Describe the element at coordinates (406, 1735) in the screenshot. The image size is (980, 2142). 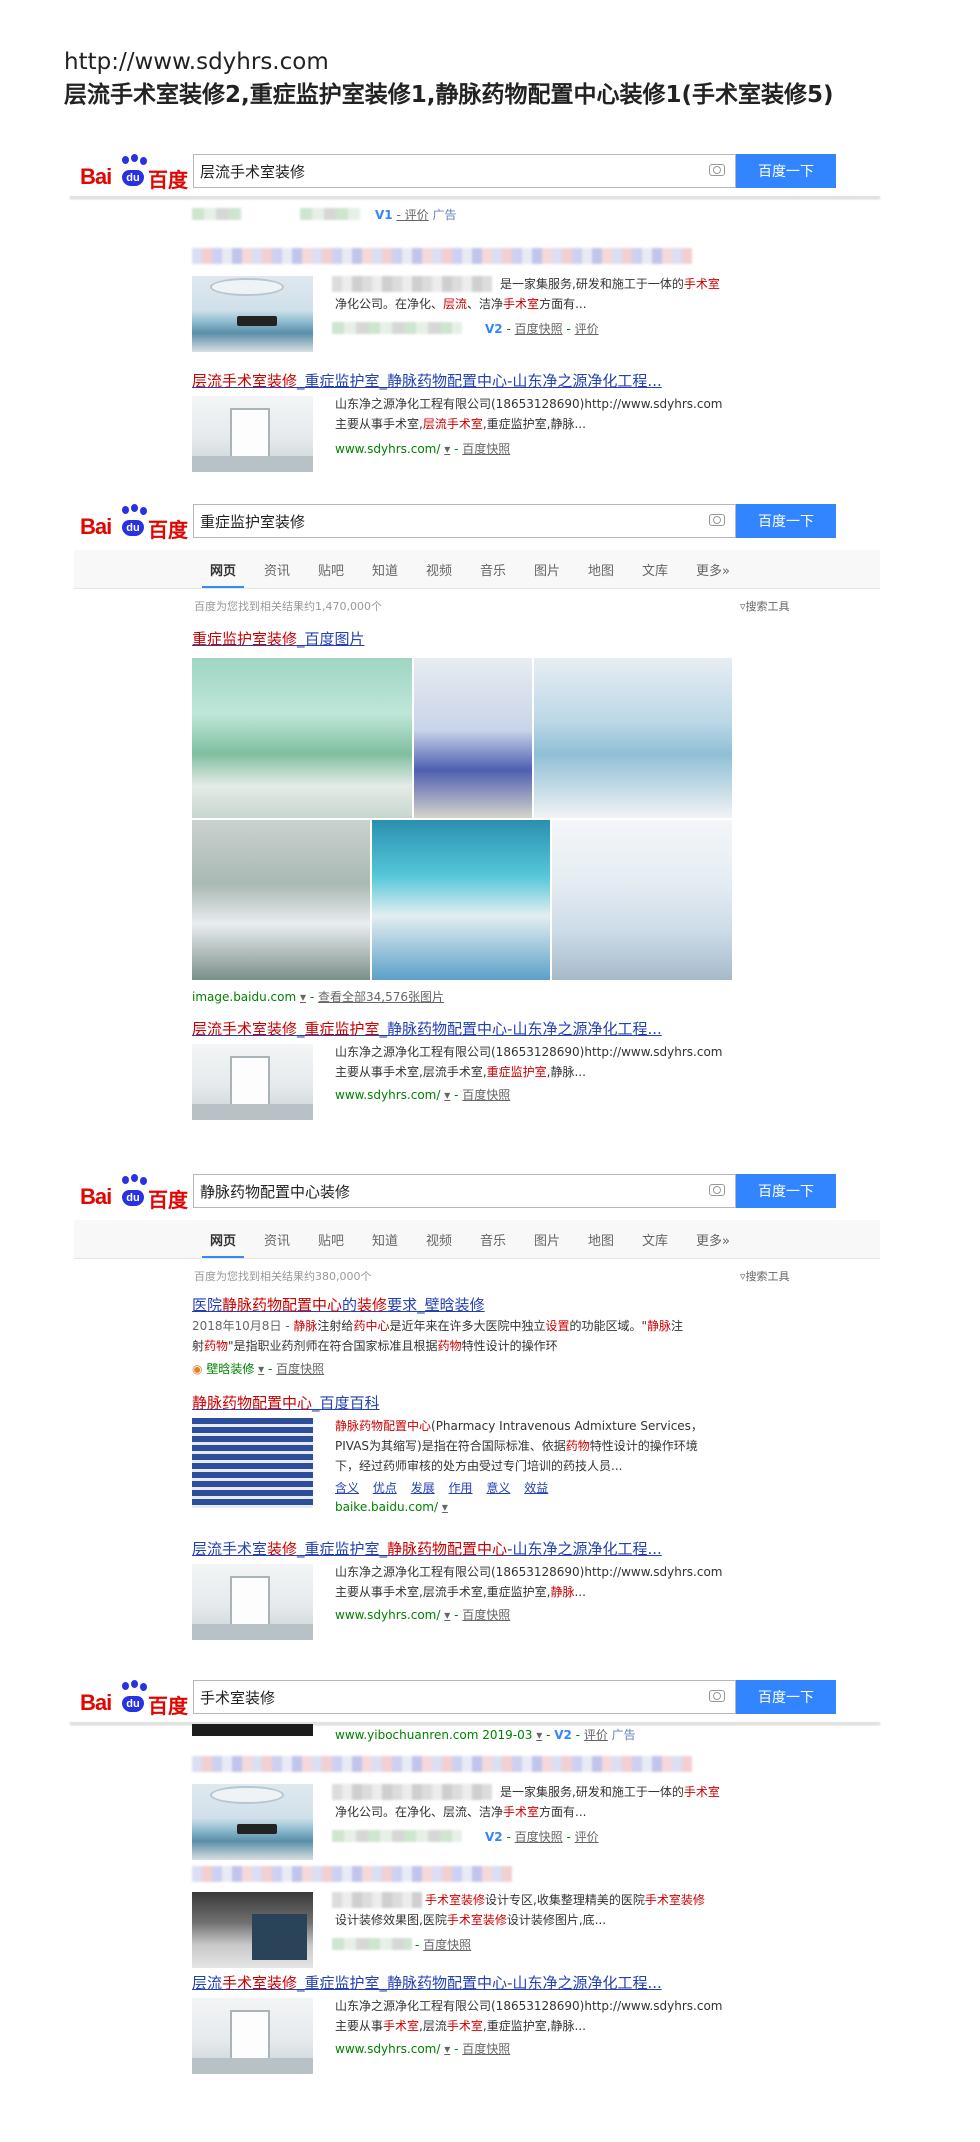
I see `ad-url: www.yibochuanren.com` at that location.